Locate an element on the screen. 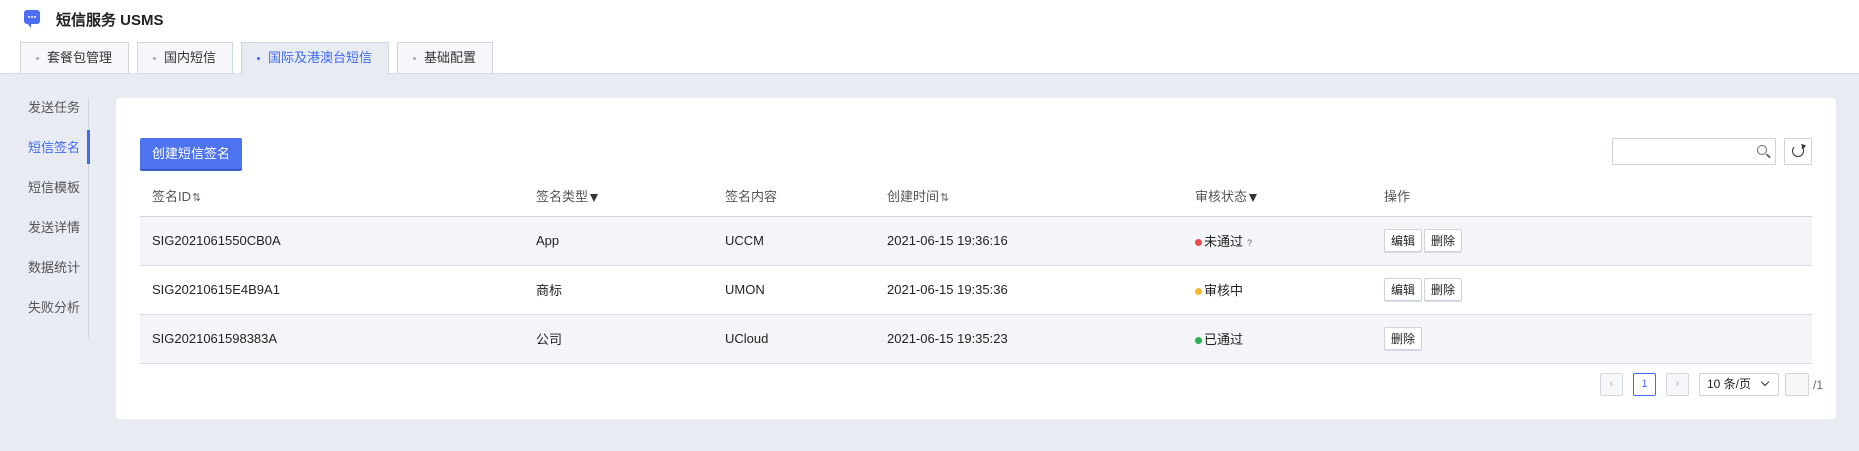  col-header-status: 审核状态 is located at coordinates (1277, 196).